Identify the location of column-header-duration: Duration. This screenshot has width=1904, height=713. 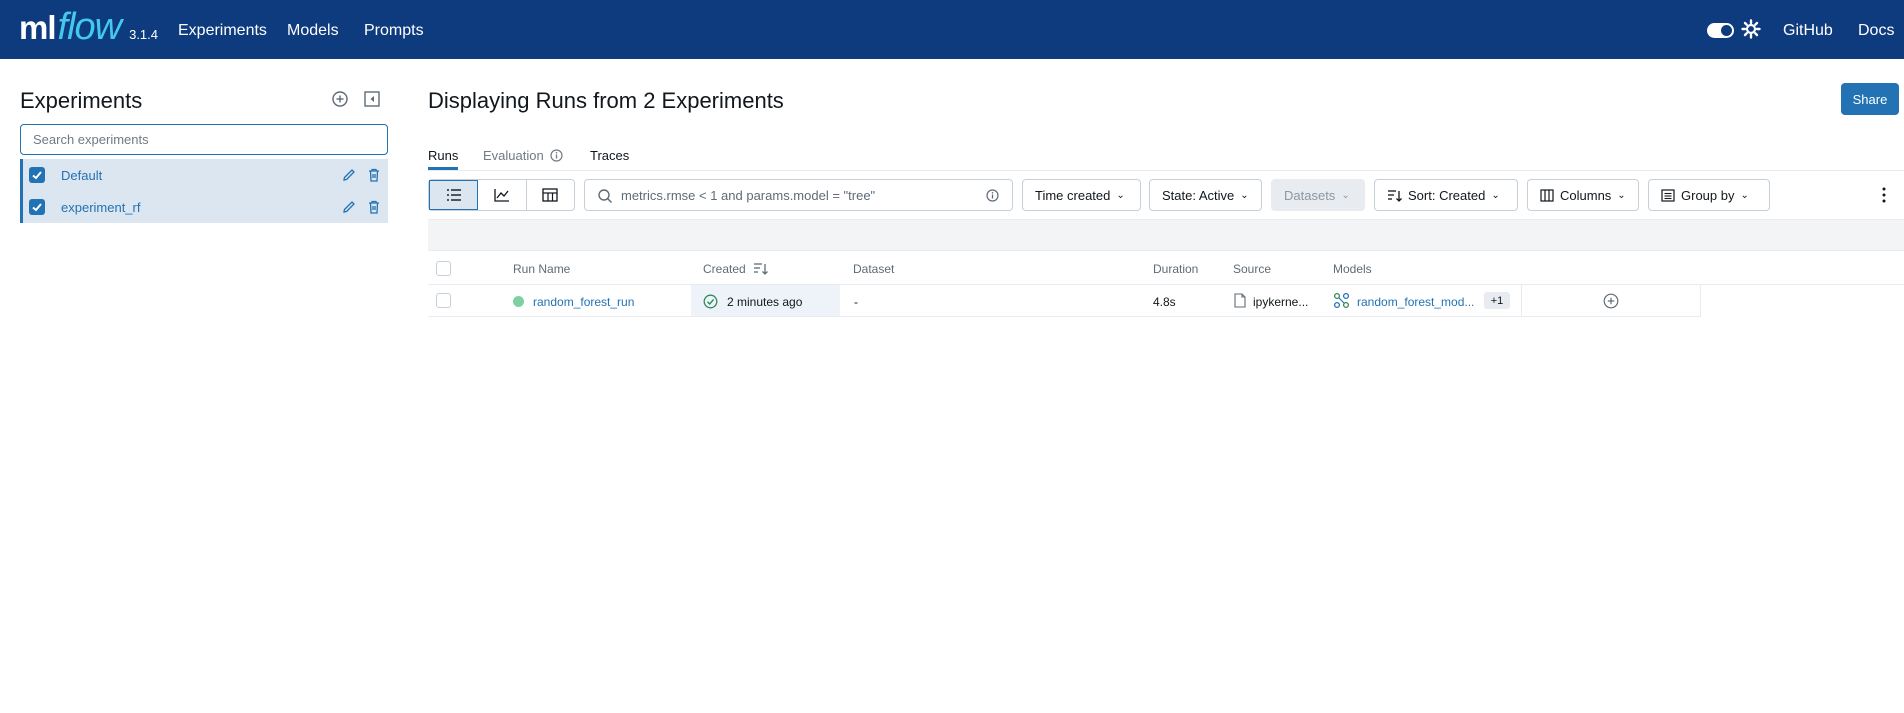
(1175, 269).